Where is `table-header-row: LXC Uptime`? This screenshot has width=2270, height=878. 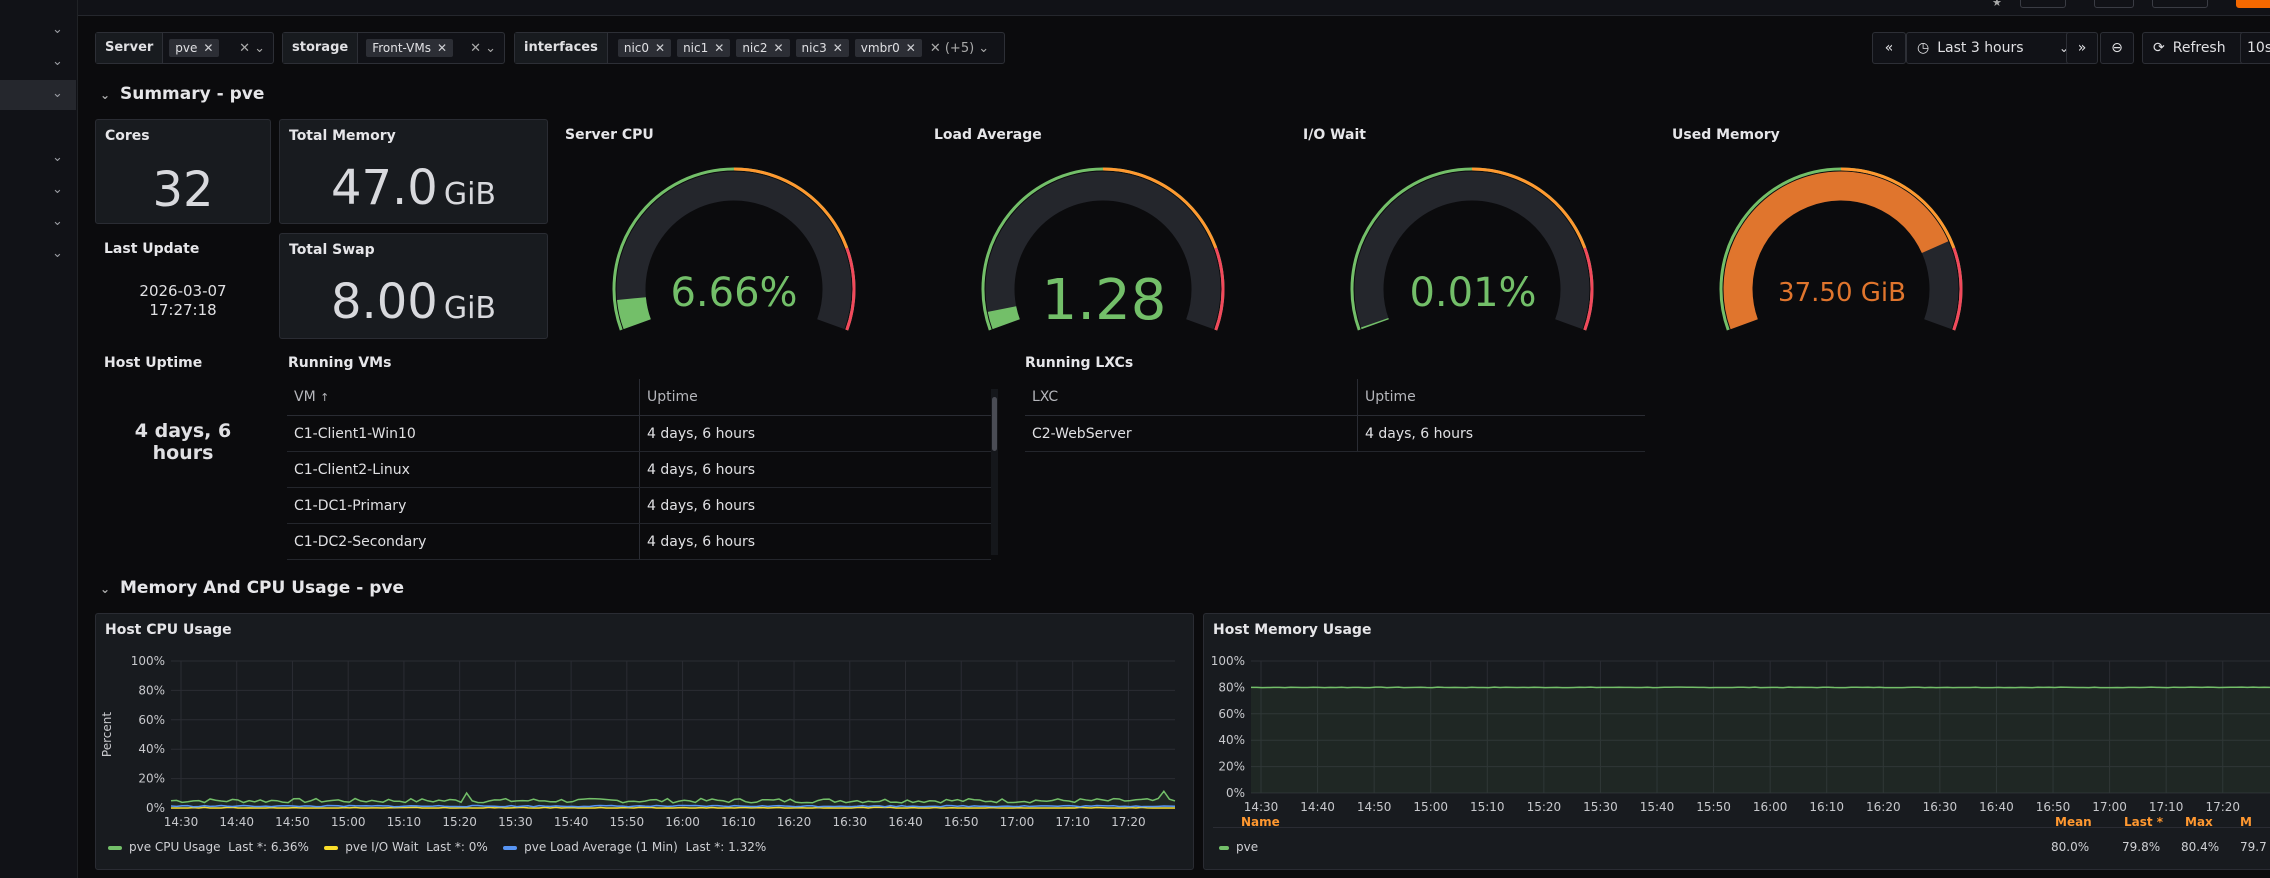 table-header-row: LXC Uptime is located at coordinates (1335, 397).